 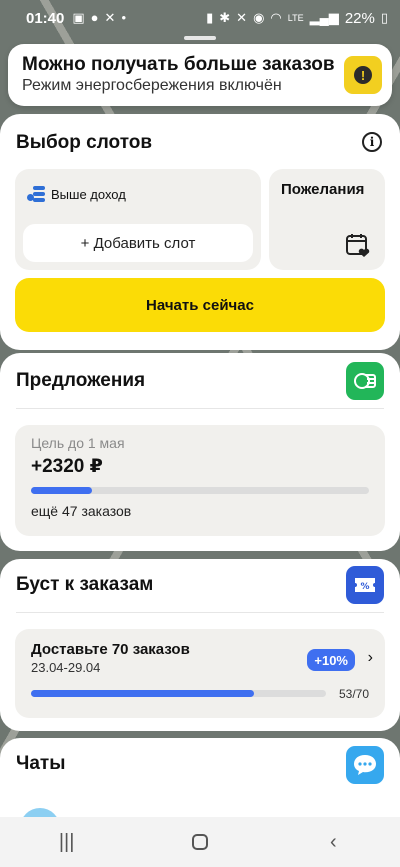 I want to click on goal-progress-fill, so click(x=61, y=490).